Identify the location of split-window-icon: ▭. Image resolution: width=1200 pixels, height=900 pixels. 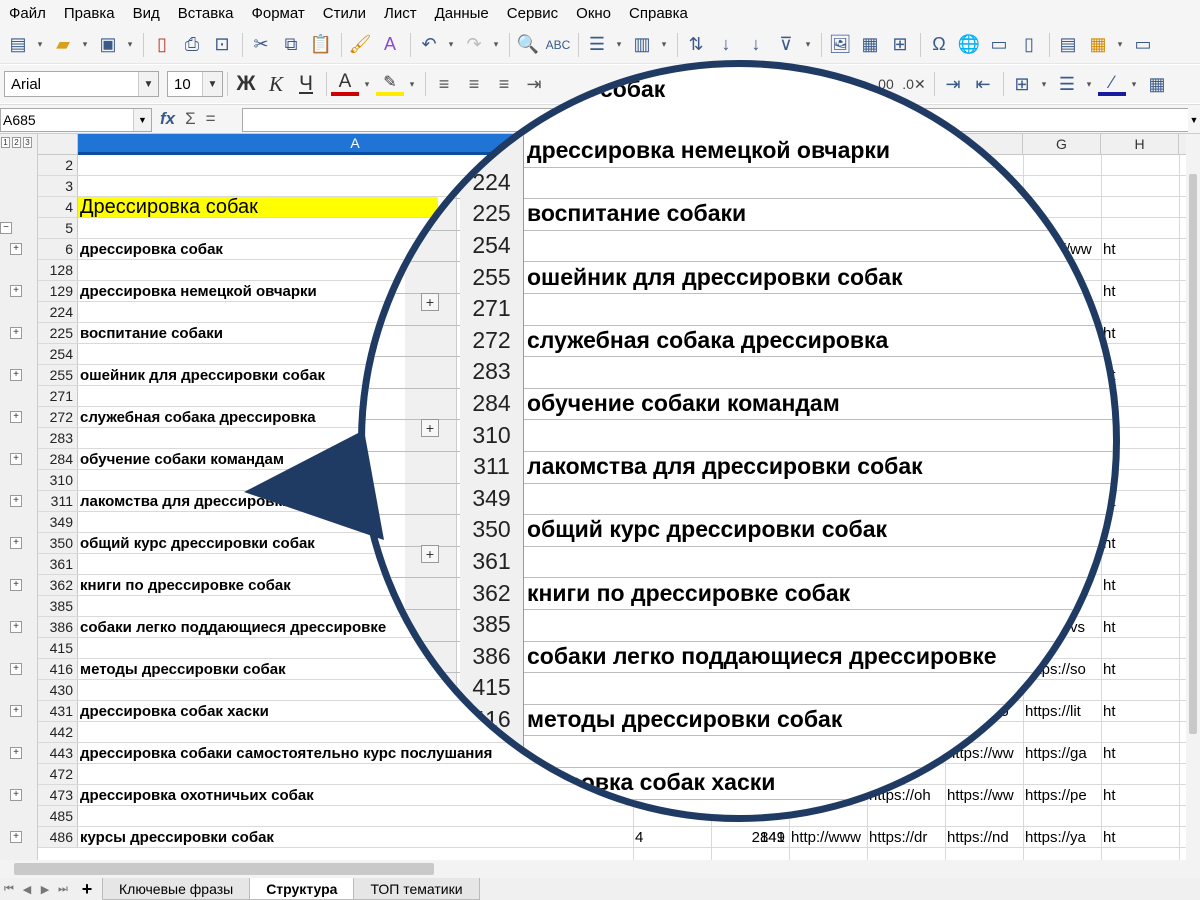
(1143, 45).